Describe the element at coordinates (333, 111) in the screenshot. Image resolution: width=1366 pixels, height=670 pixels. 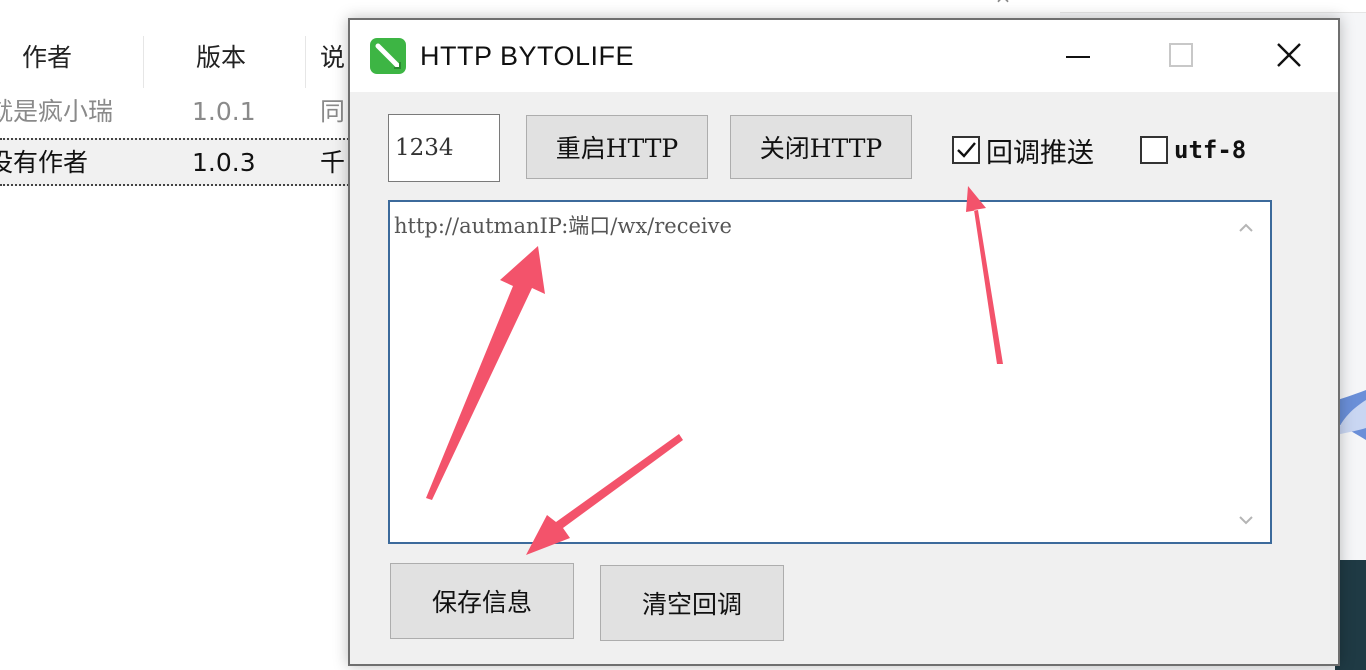
I see `row-description: 同` at that location.